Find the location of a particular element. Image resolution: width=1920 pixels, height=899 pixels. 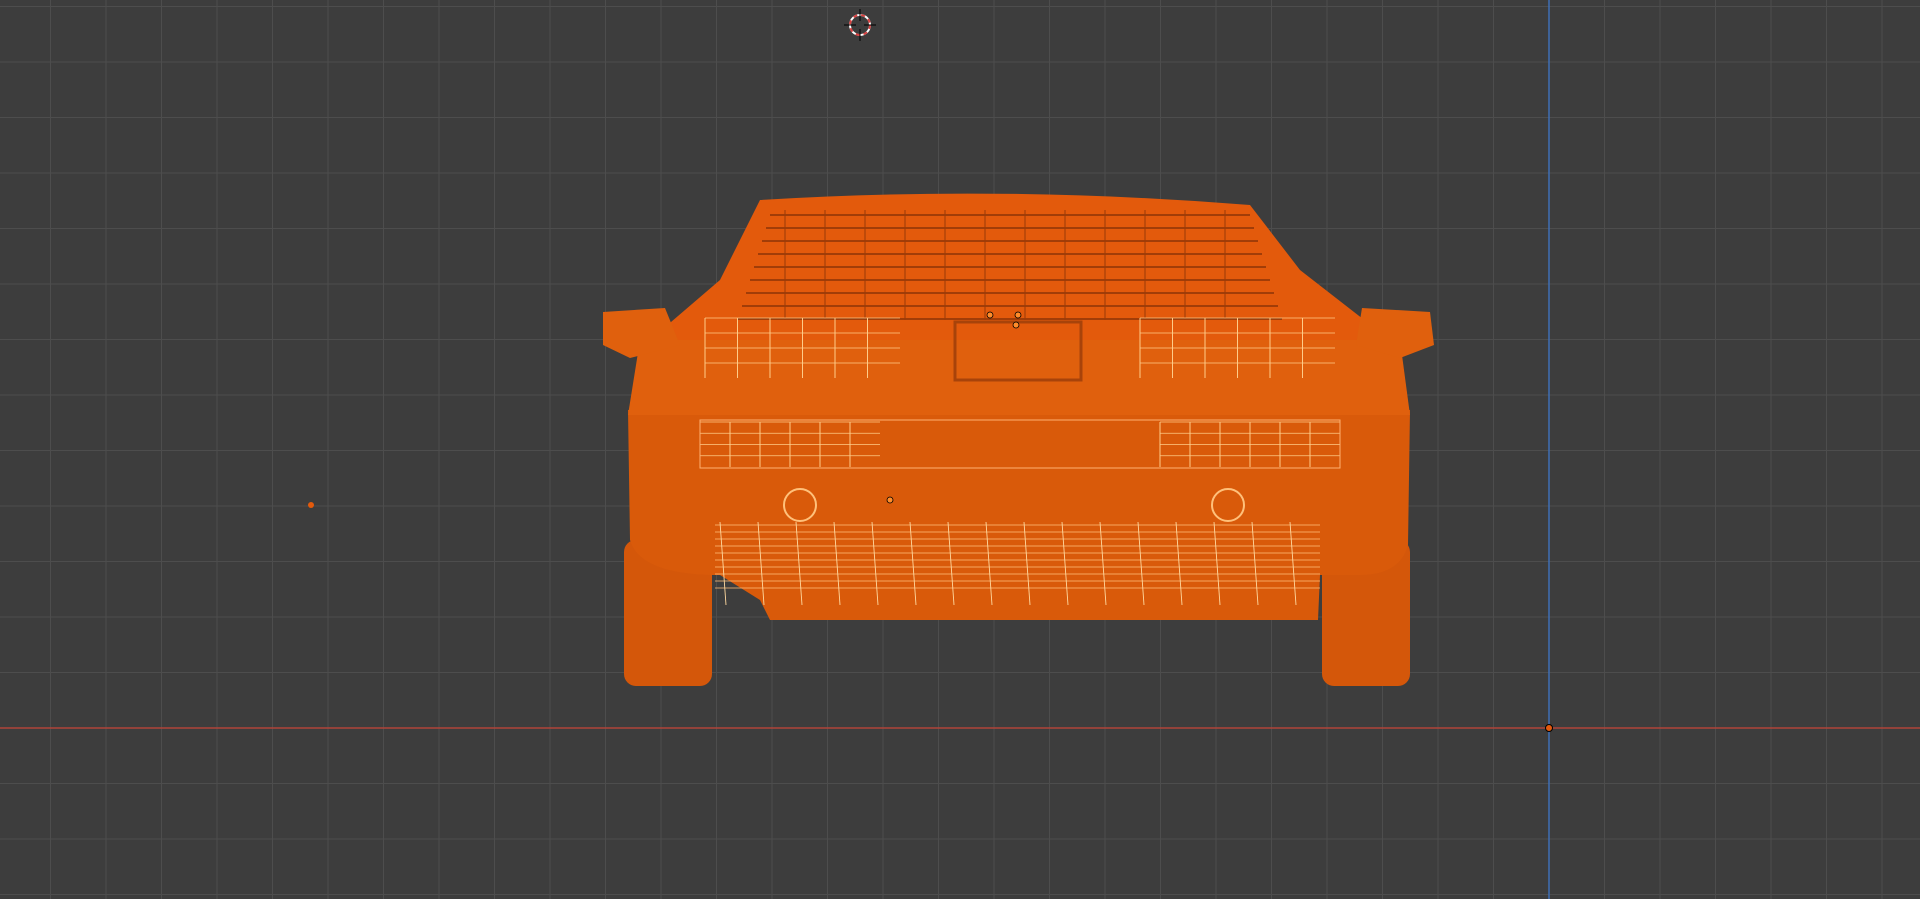

rear-panel is located at coordinates (1019, 377).